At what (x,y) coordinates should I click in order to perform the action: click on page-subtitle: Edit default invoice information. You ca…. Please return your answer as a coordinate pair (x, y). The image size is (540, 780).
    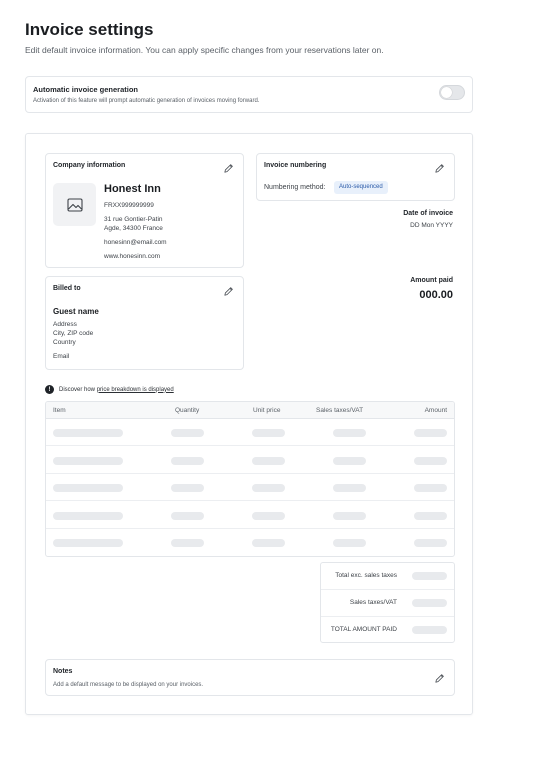
    Looking at the image, I should click on (204, 50).